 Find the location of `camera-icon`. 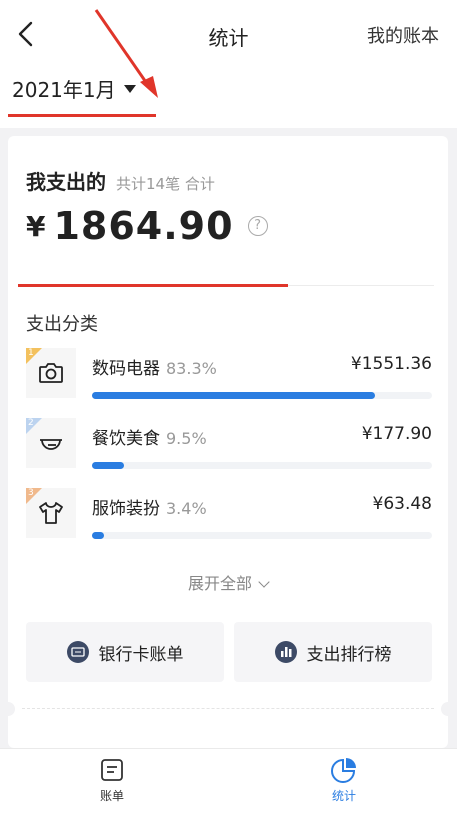

camera-icon is located at coordinates (51, 373).